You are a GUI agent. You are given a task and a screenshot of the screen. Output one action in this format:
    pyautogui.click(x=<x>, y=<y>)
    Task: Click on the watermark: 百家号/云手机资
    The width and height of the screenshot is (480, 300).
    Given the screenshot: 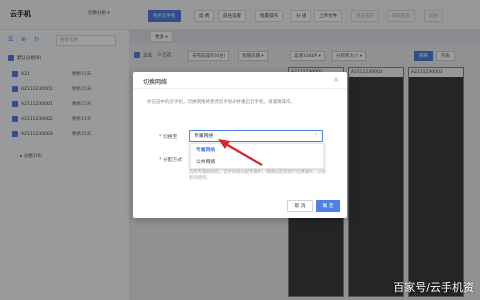 What is the action you would take?
    pyautogui.click(x=433, y=287)
    